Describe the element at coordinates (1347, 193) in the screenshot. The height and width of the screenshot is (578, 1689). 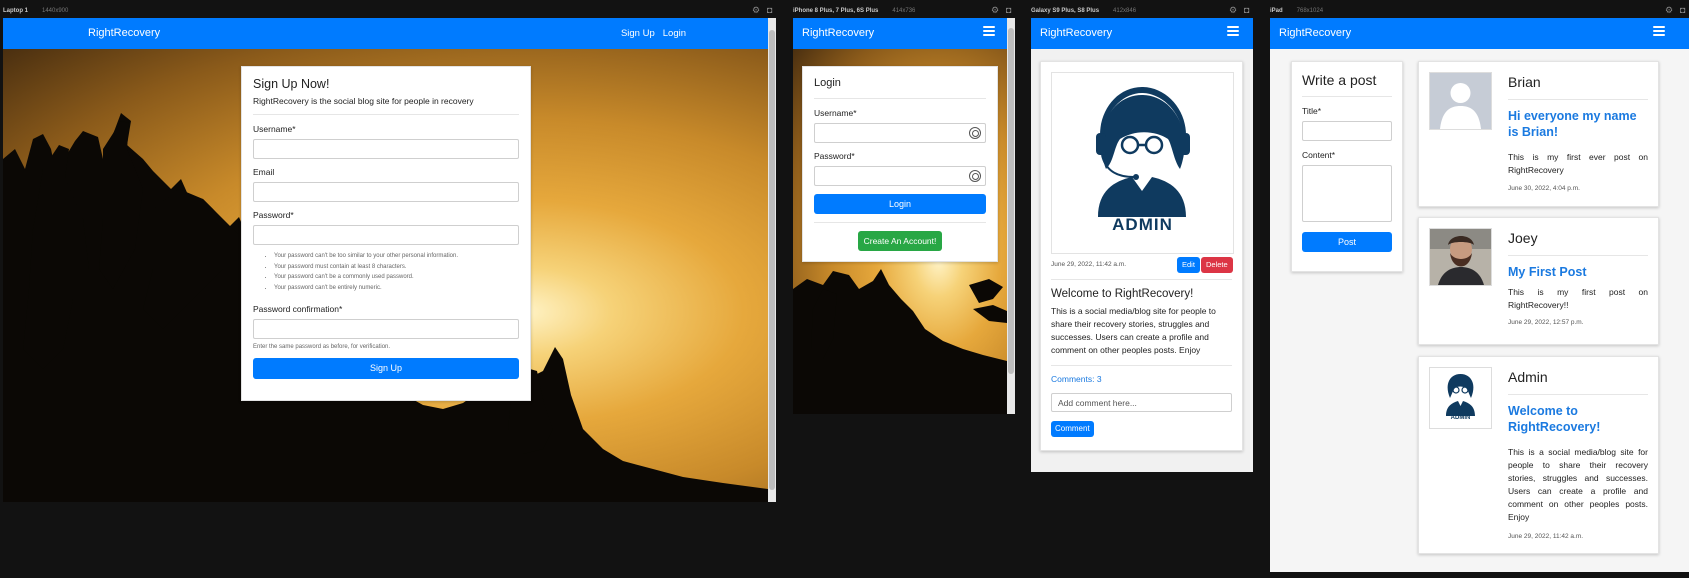
I see `post-content-textarea` at that location.